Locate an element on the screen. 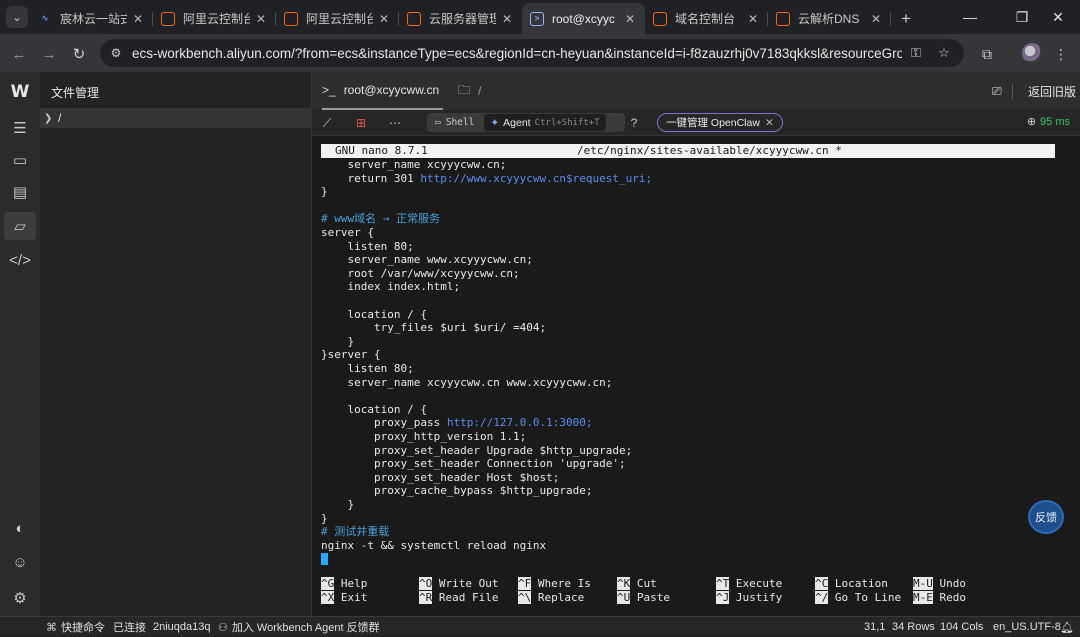 The image size is (1080, 637). folder-icon: ▱ is located at coordinates (20, 226).